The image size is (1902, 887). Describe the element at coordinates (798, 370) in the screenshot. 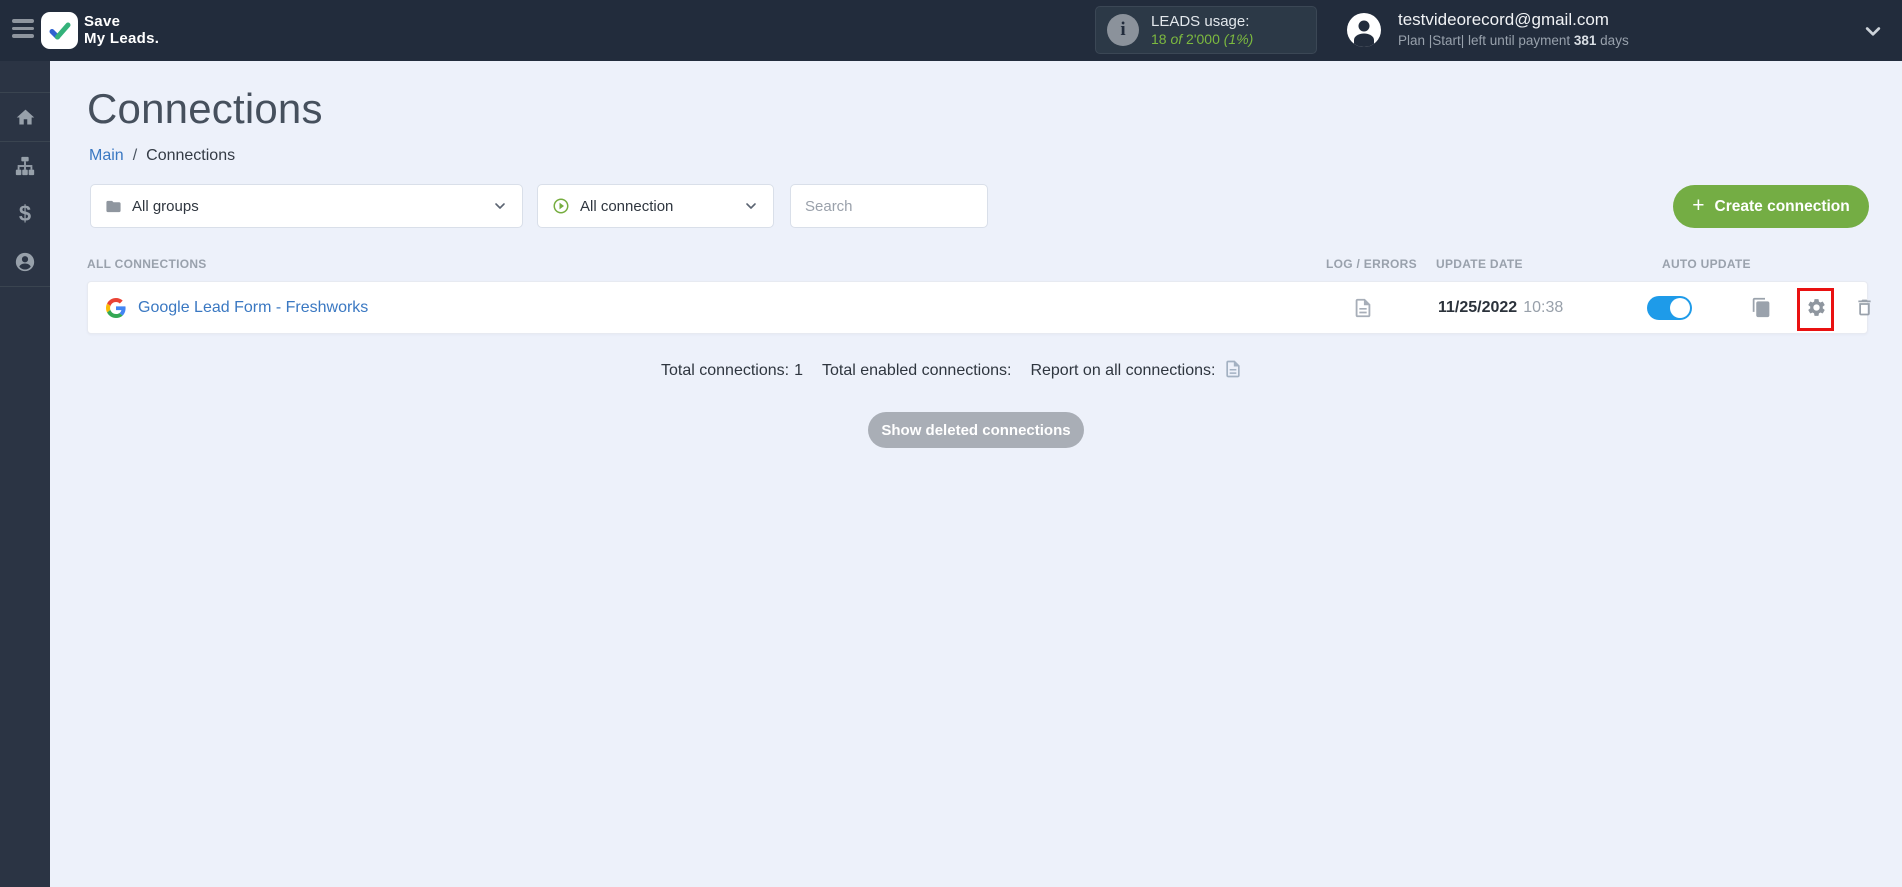

I see `total-connections-value: 1` at that location.